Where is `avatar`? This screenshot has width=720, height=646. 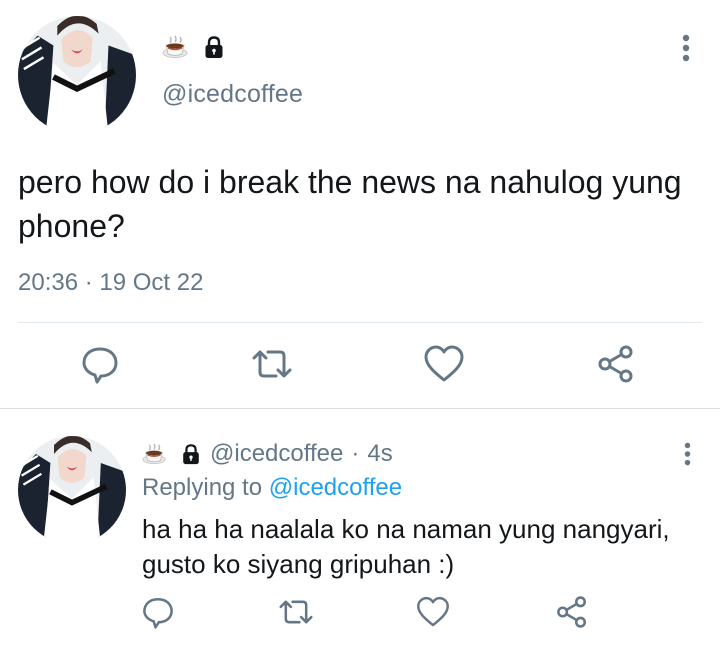 avatar is located at coordinates (77, 75).